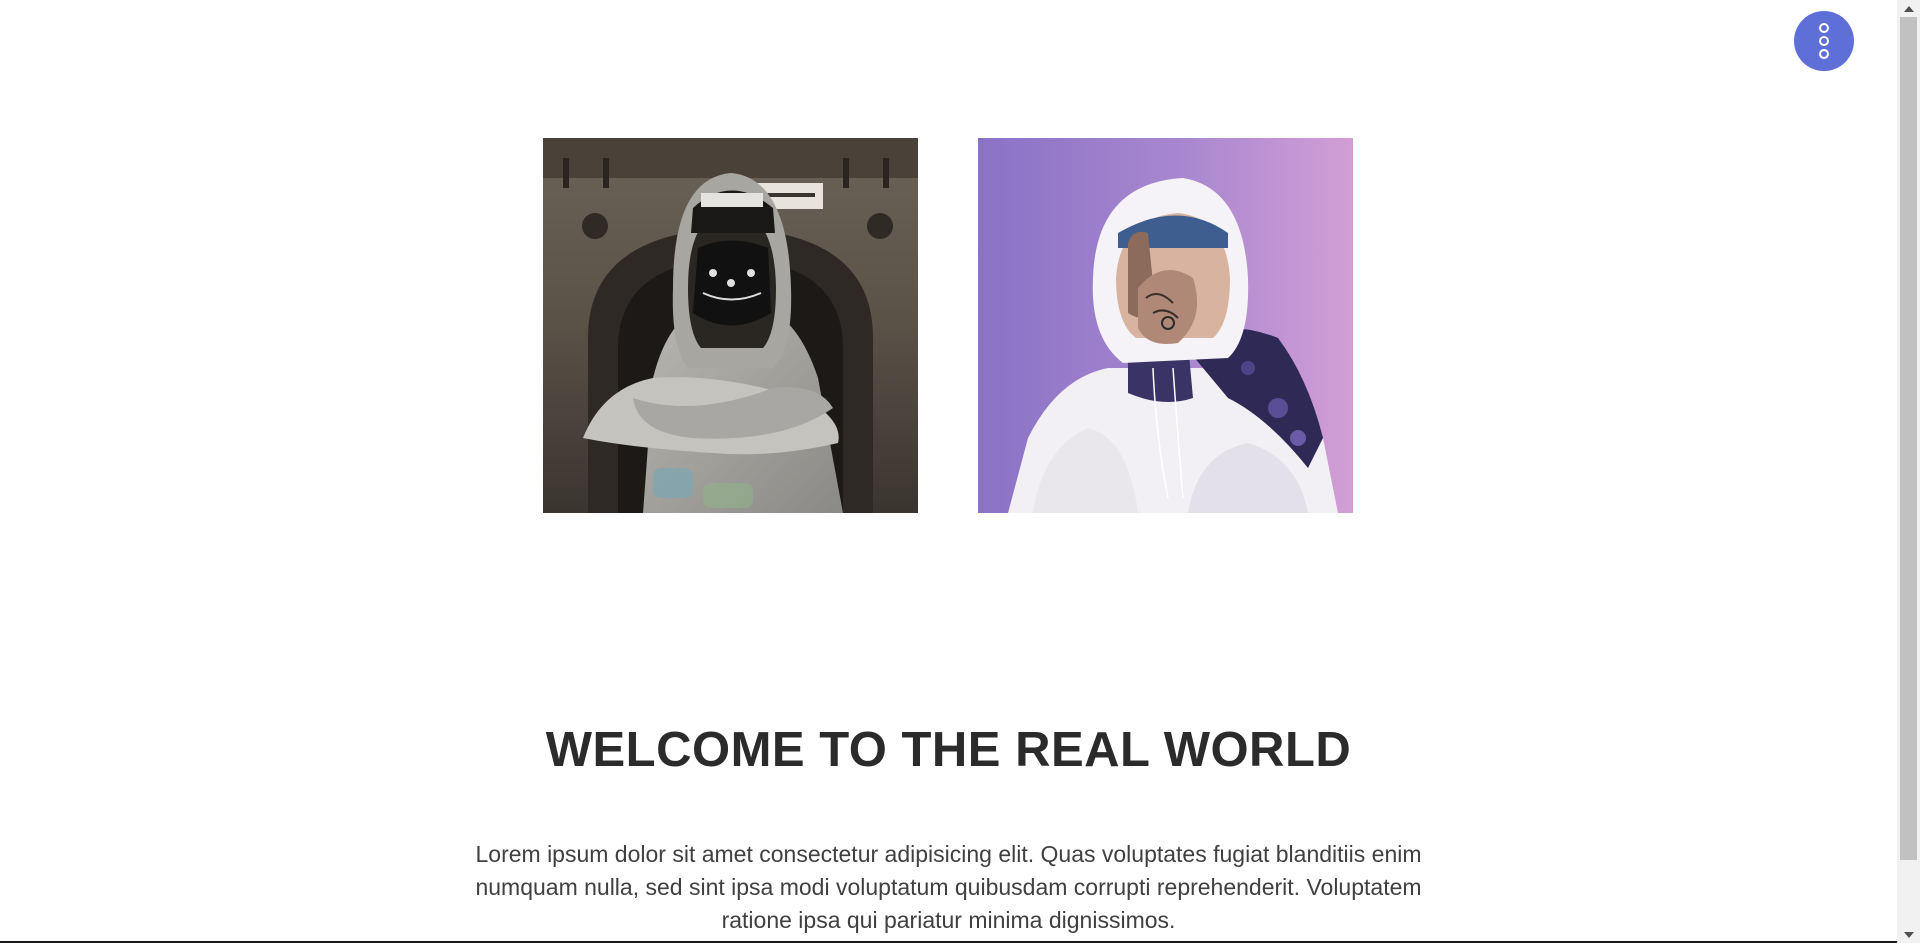  I want to click on vertical-scrollbar, so click(1908, 471).